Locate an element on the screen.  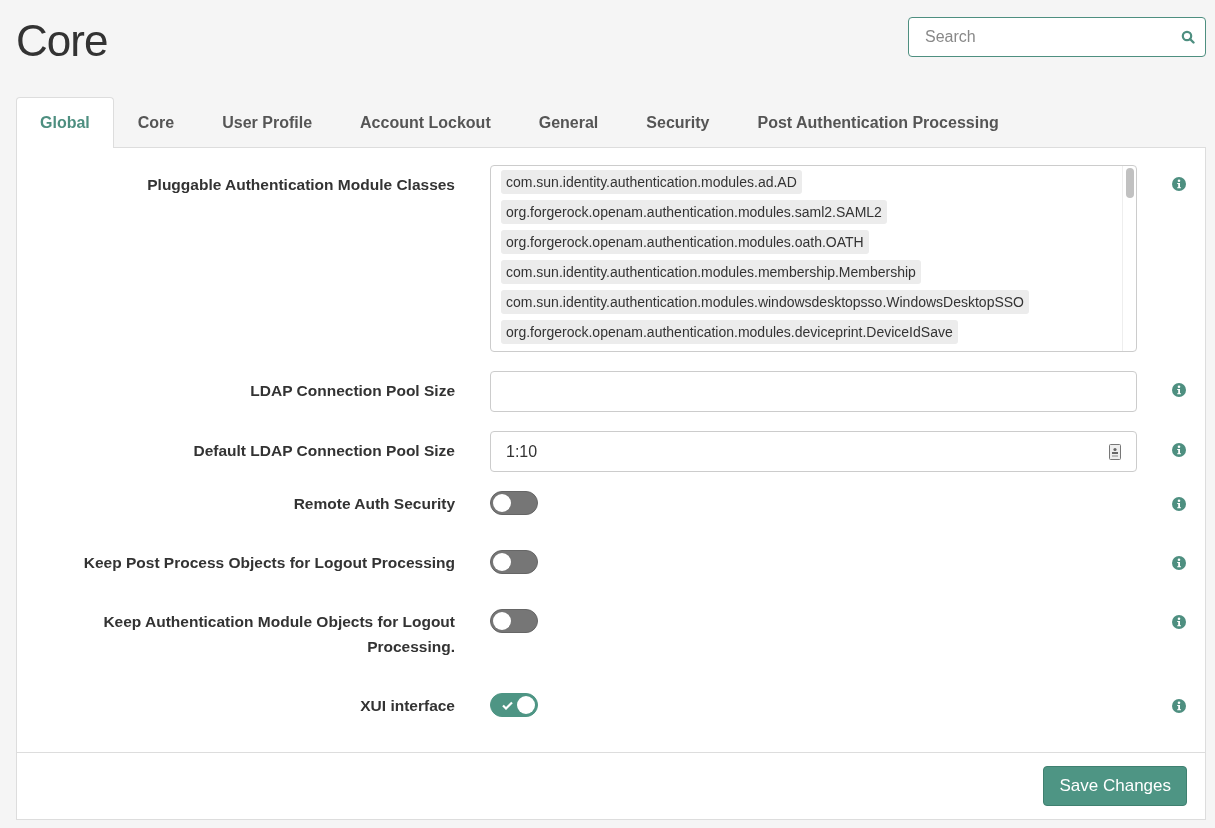
save-button: Save Changes is located at coordinates (1115, 786).